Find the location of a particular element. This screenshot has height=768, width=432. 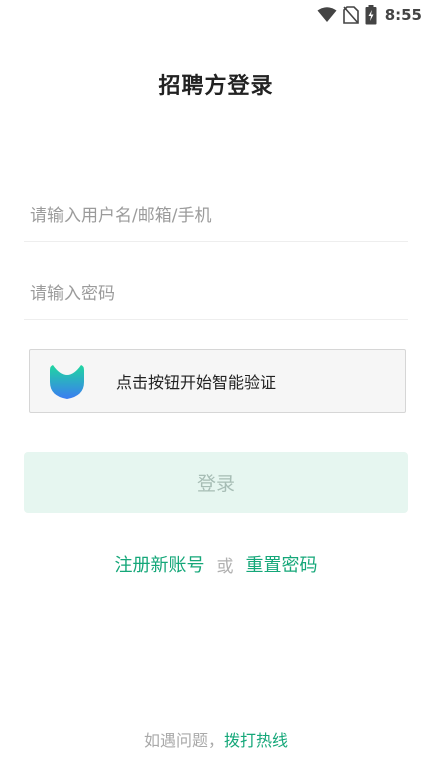

or-separator: 或 is located at coordinates (225, 566).